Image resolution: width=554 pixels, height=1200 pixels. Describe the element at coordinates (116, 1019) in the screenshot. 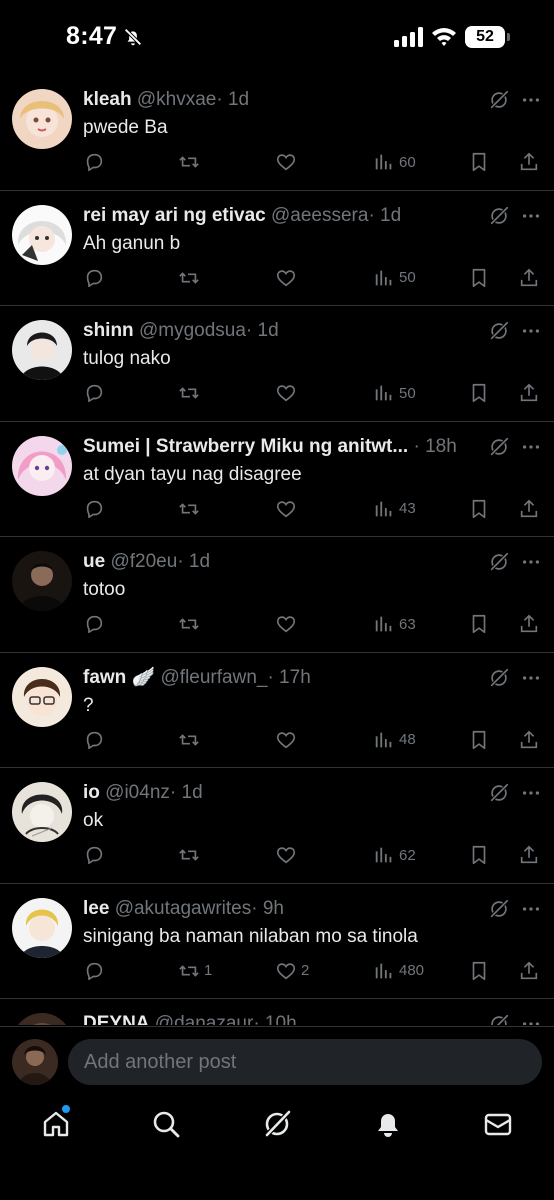

I see `display-name: DEYNA` at that location.